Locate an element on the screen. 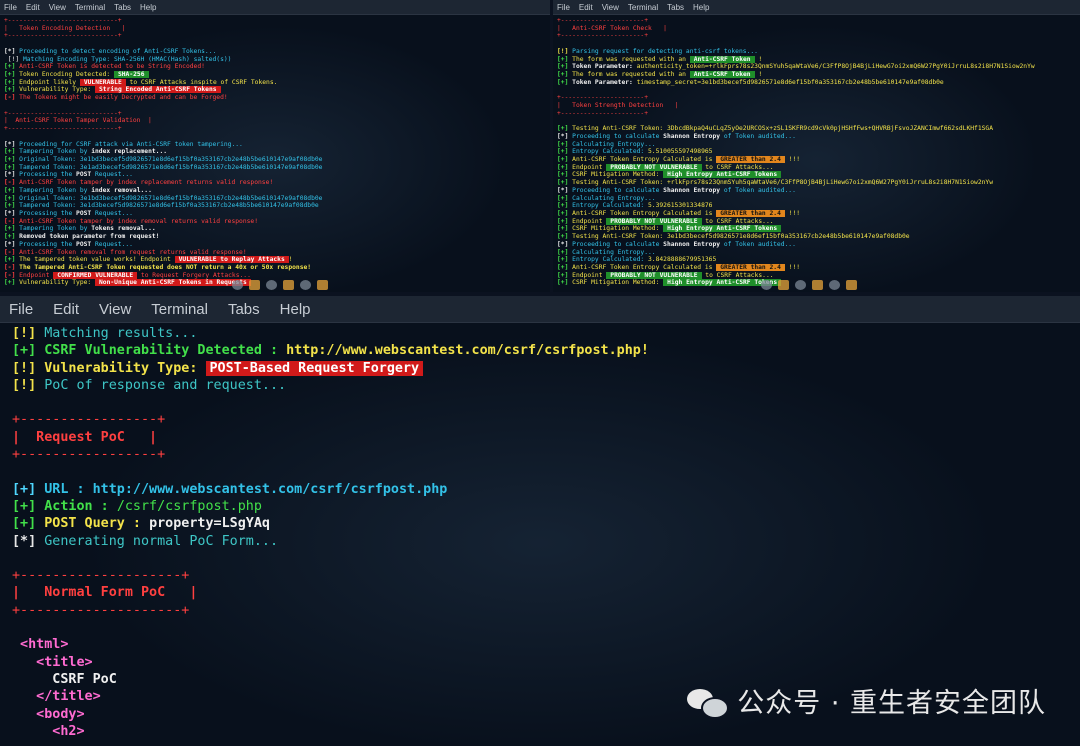 The height and width of the screenshot is (746, 1080). line-segment: [-] is located at coordinates (12, 252).